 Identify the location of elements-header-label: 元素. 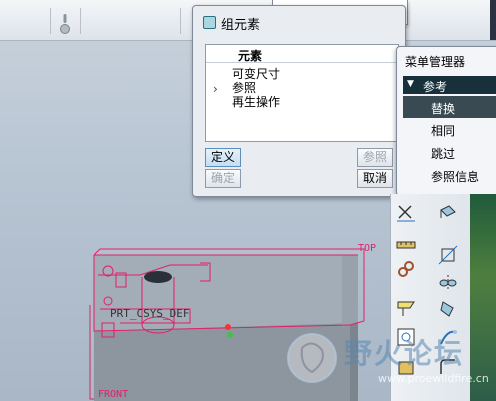
(250, 56).